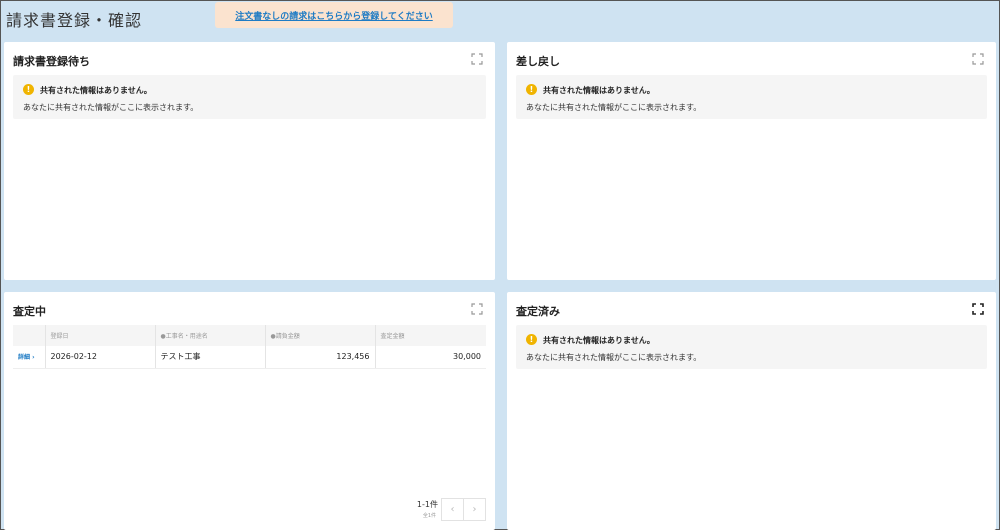 The height and width of the screenshot is (530, 1000). Describe the element at coordinates (100, 335) in the screenshot. I see `column-header-date: 登録日` at that location.